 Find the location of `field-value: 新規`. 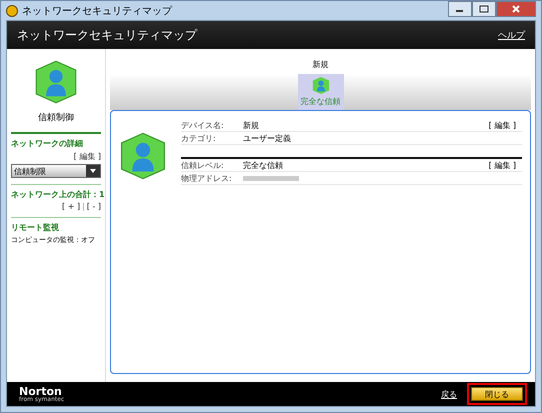

field-value: 新規 is located at coordinates (251, 125).